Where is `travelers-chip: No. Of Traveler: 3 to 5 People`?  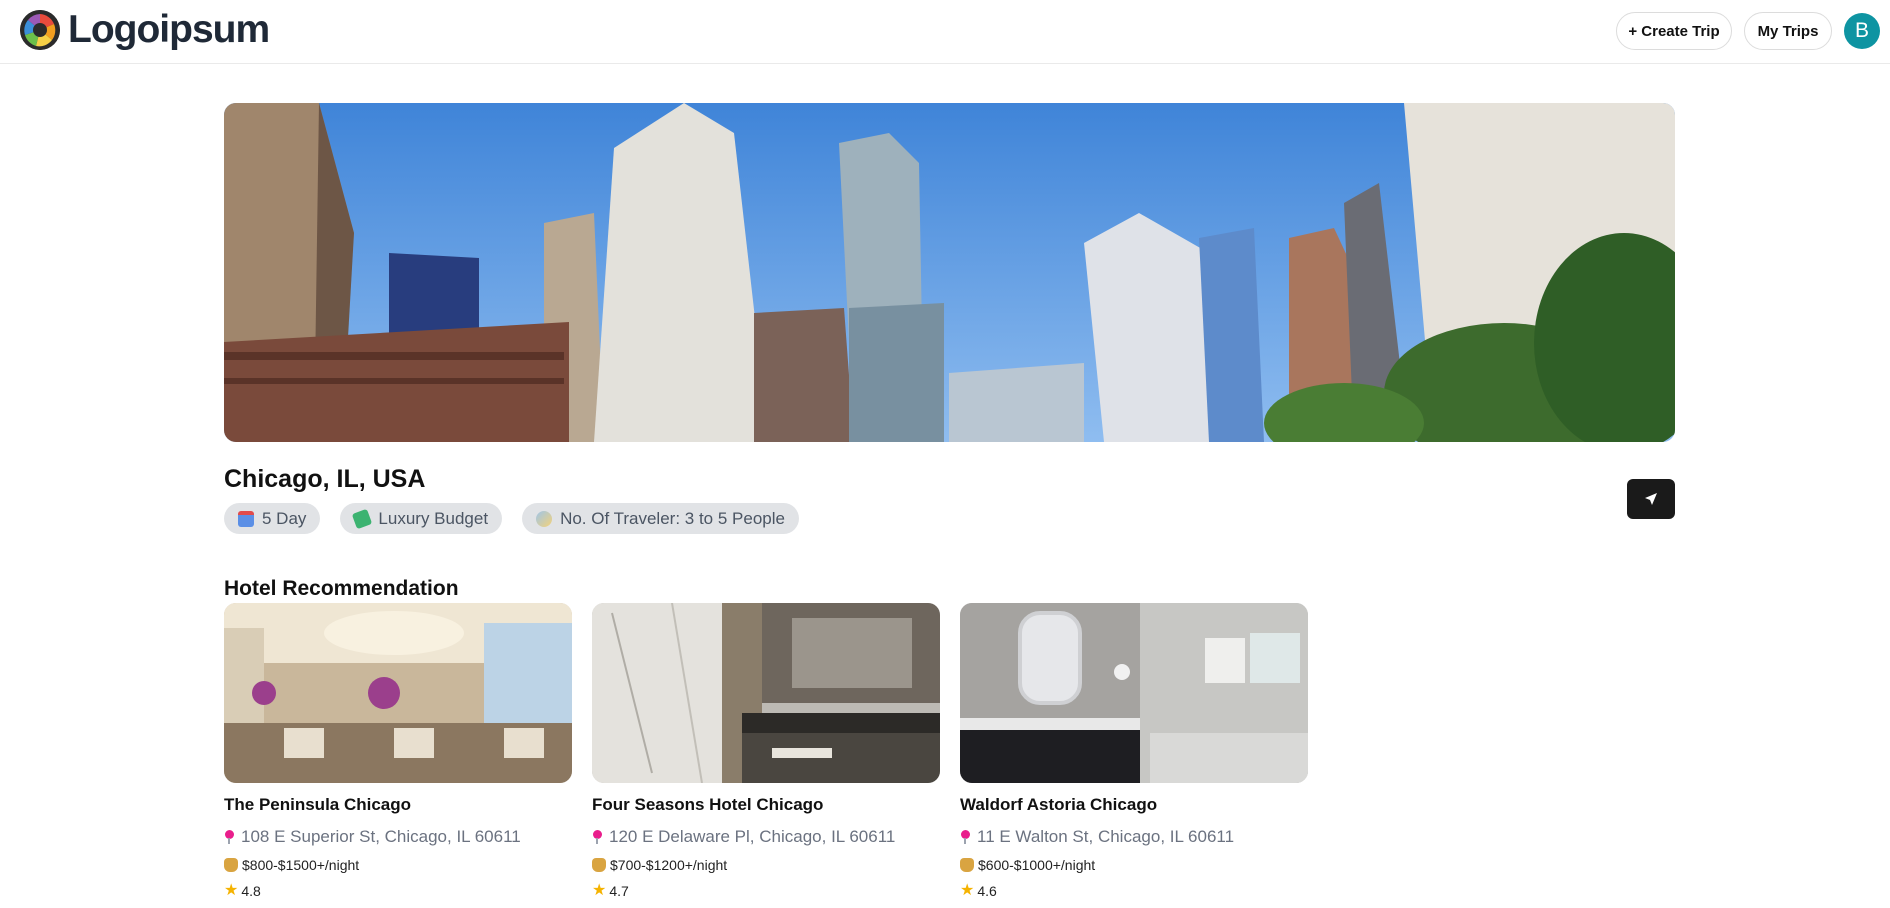 travelers-chip: No. Of Traveler: 3 to 5 People is located at coordinates (660, 518).